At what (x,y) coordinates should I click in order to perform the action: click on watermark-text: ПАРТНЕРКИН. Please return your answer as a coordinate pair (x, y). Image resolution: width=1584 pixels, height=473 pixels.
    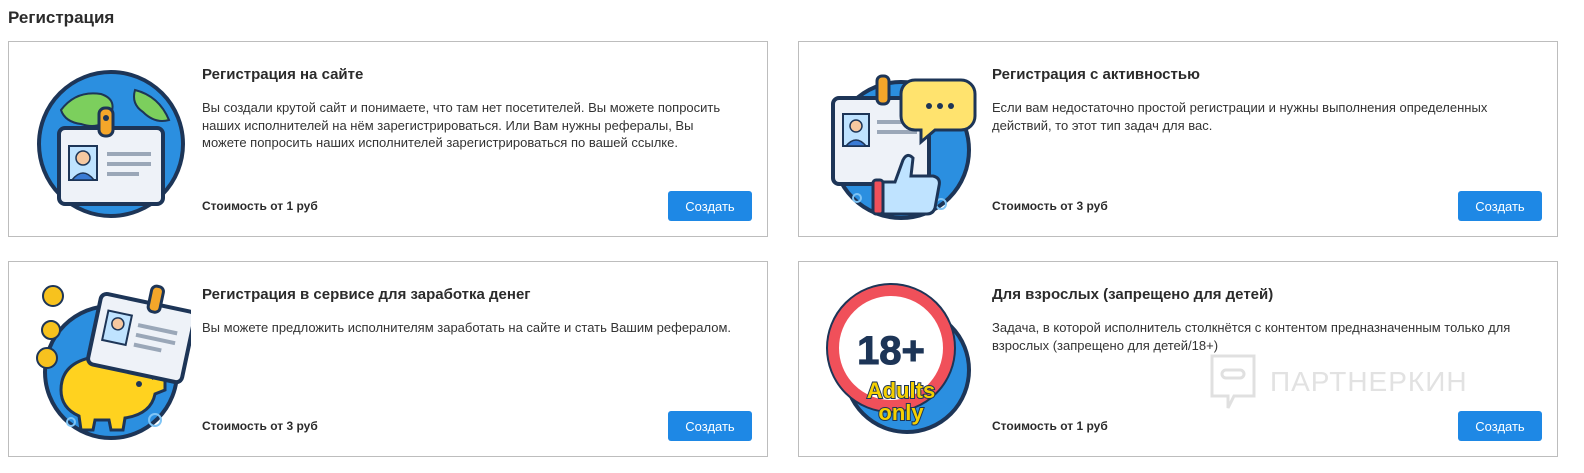
    Looking at the image, I should click on (1369, 381).